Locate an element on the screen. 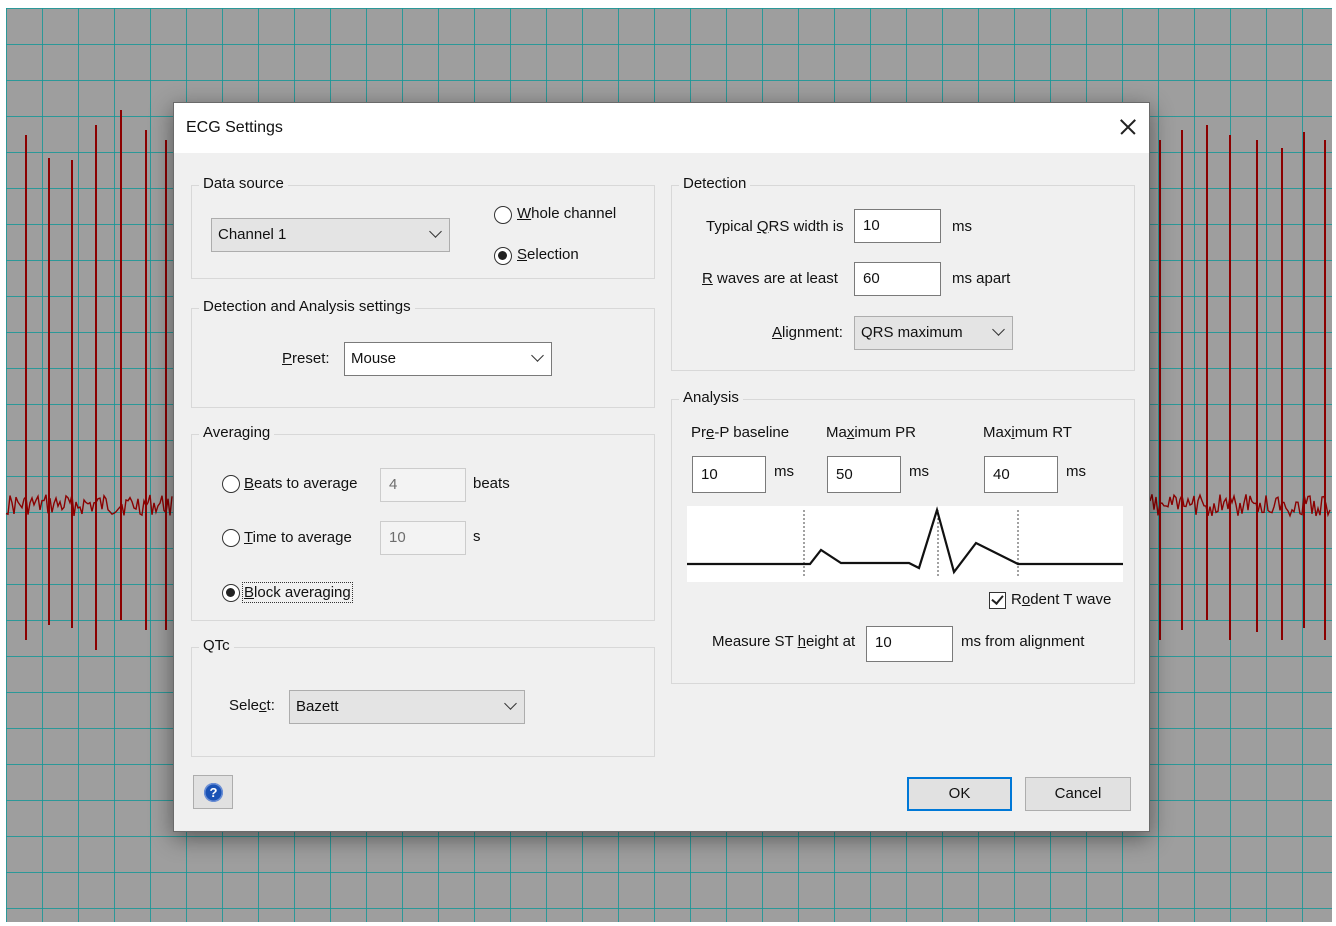  ecg-trace-line is located at coordinates (89, 505).